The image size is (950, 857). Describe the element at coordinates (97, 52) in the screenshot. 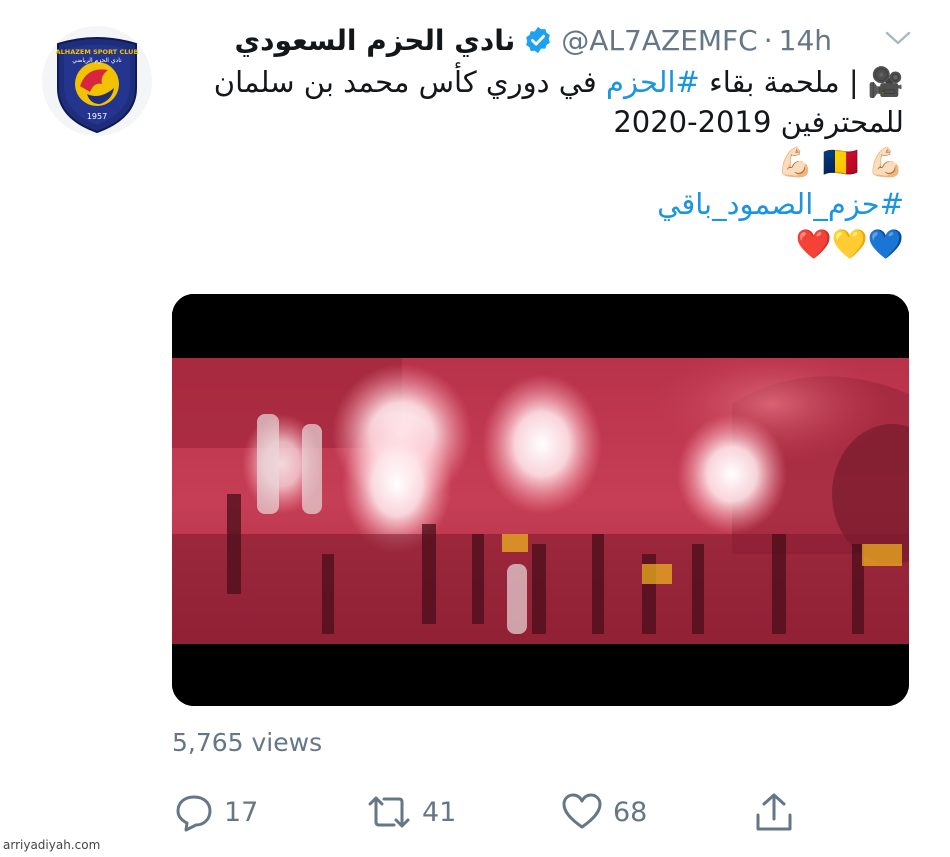

I see `club-name-text: ALHAZEM SPORT CLUB` at that location.